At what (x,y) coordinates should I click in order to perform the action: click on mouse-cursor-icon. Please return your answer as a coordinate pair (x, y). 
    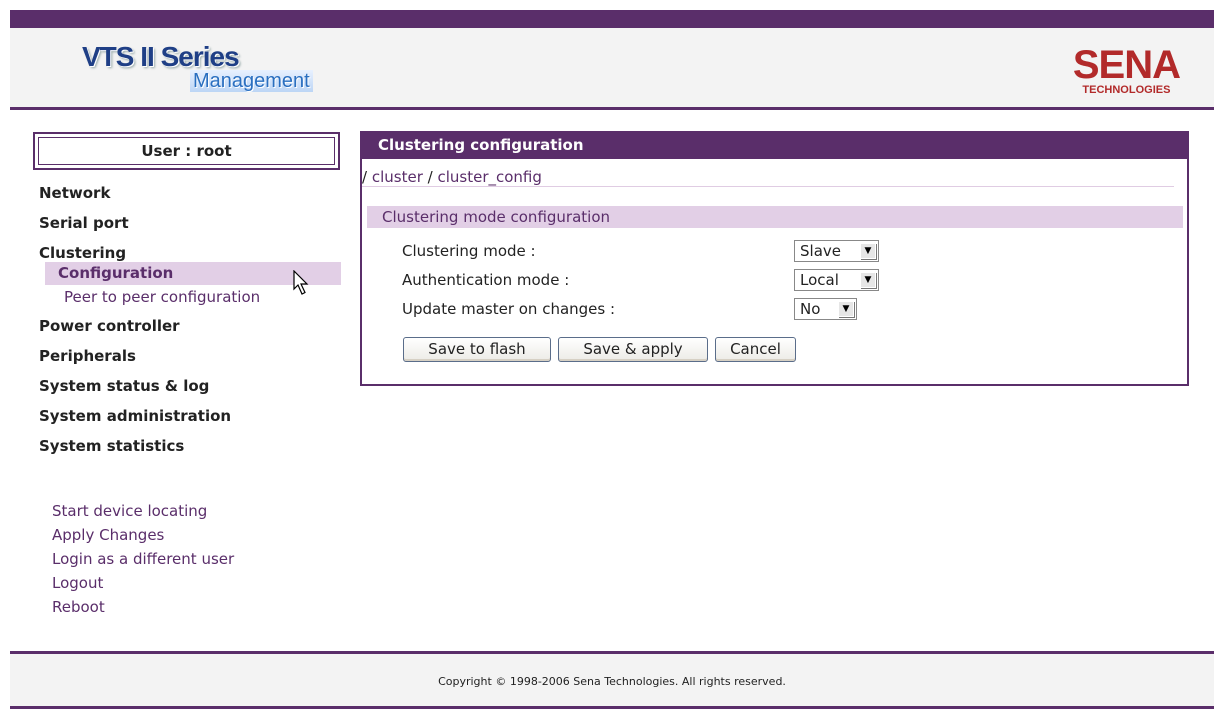
    Looking at the image, I should click on (301, 282).